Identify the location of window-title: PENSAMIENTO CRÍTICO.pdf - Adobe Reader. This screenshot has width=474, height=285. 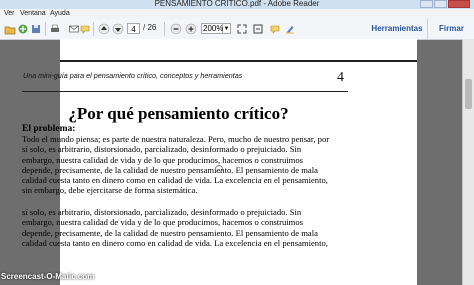
(237, 4).